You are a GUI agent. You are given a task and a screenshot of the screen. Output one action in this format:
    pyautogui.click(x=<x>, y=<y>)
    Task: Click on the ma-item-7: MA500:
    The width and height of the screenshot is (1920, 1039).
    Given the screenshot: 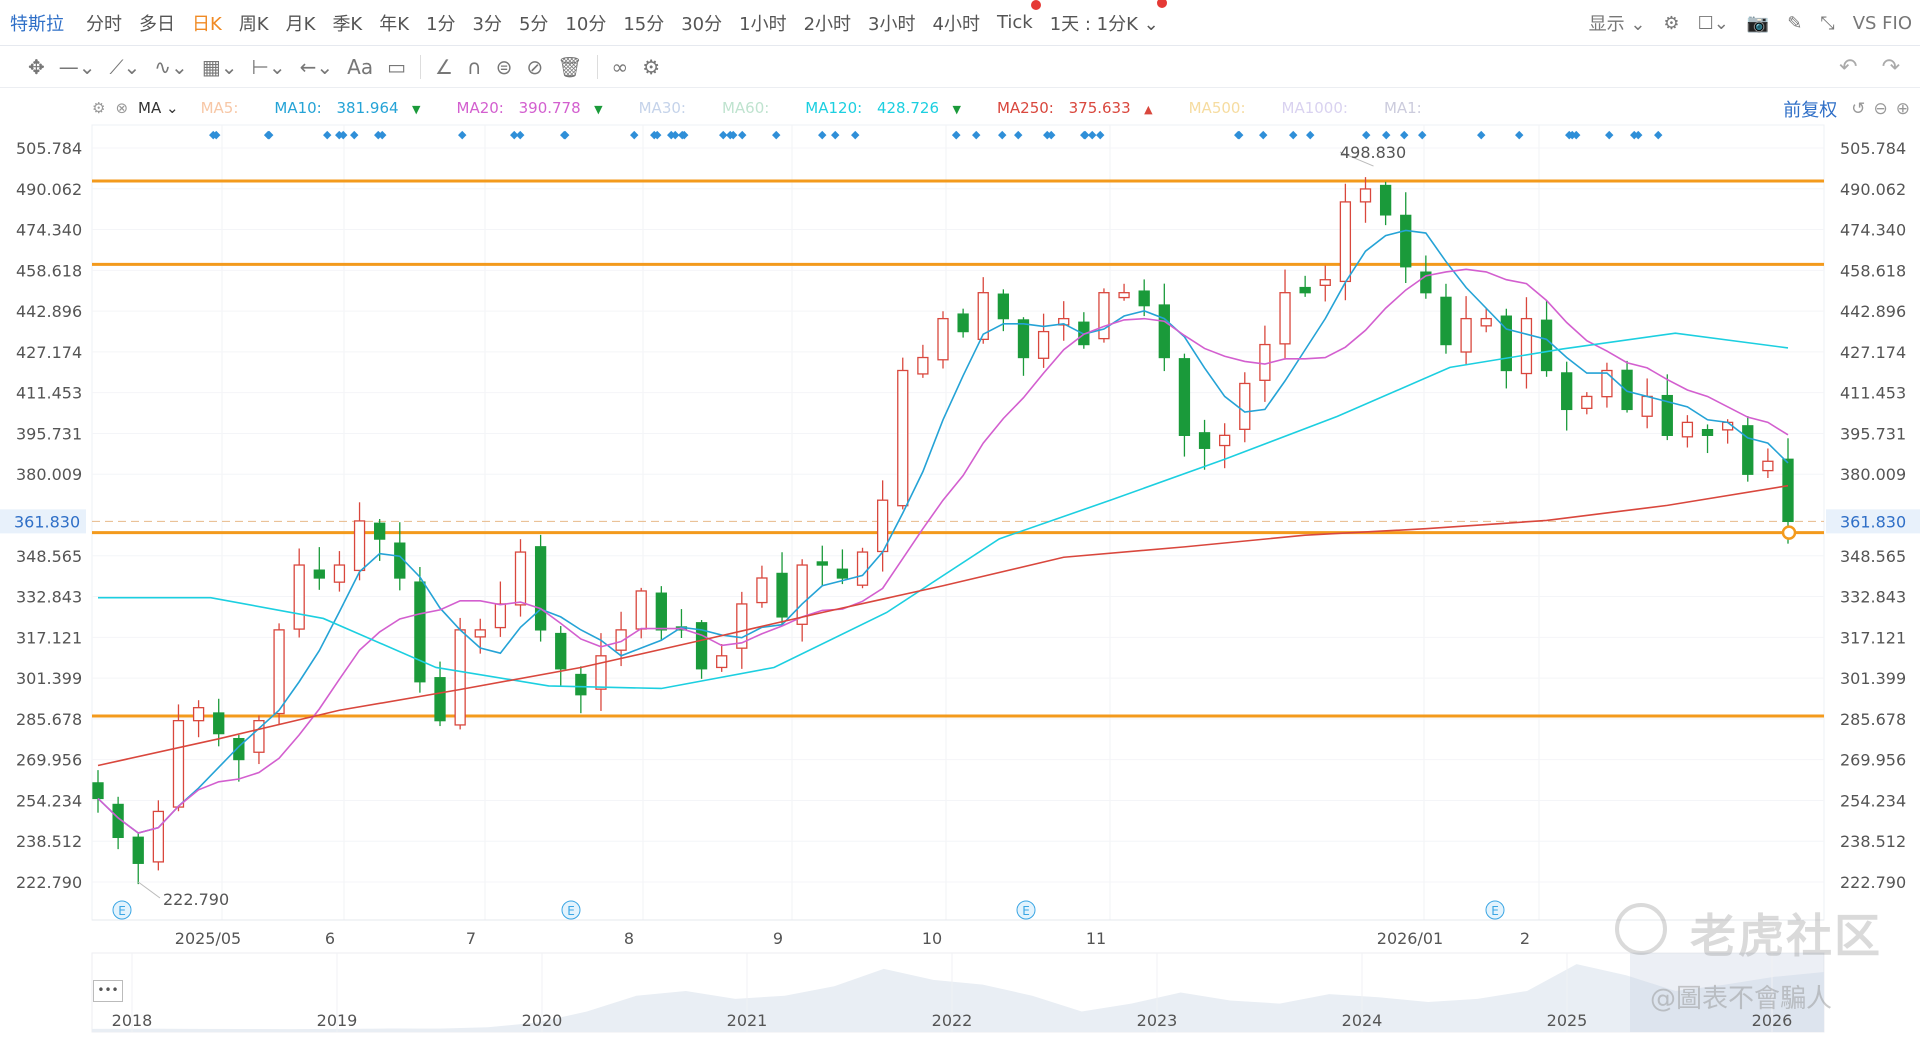 What is the action you would take?
    pyautogui.click(x=1222, y=108)
    